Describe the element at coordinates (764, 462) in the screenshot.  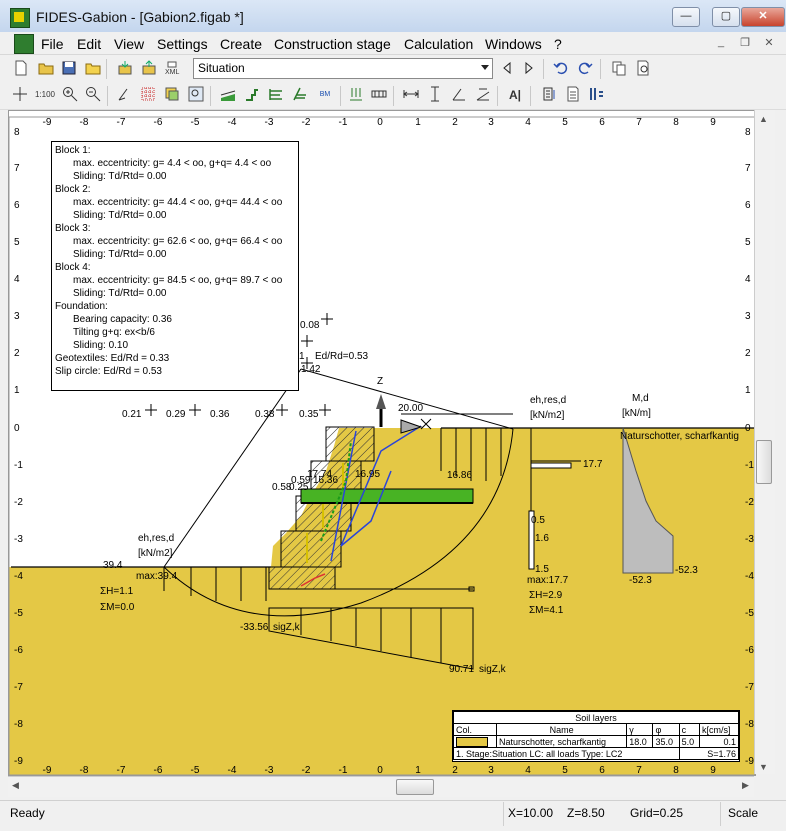
I see `vertical-scroll-thumb` at that location.